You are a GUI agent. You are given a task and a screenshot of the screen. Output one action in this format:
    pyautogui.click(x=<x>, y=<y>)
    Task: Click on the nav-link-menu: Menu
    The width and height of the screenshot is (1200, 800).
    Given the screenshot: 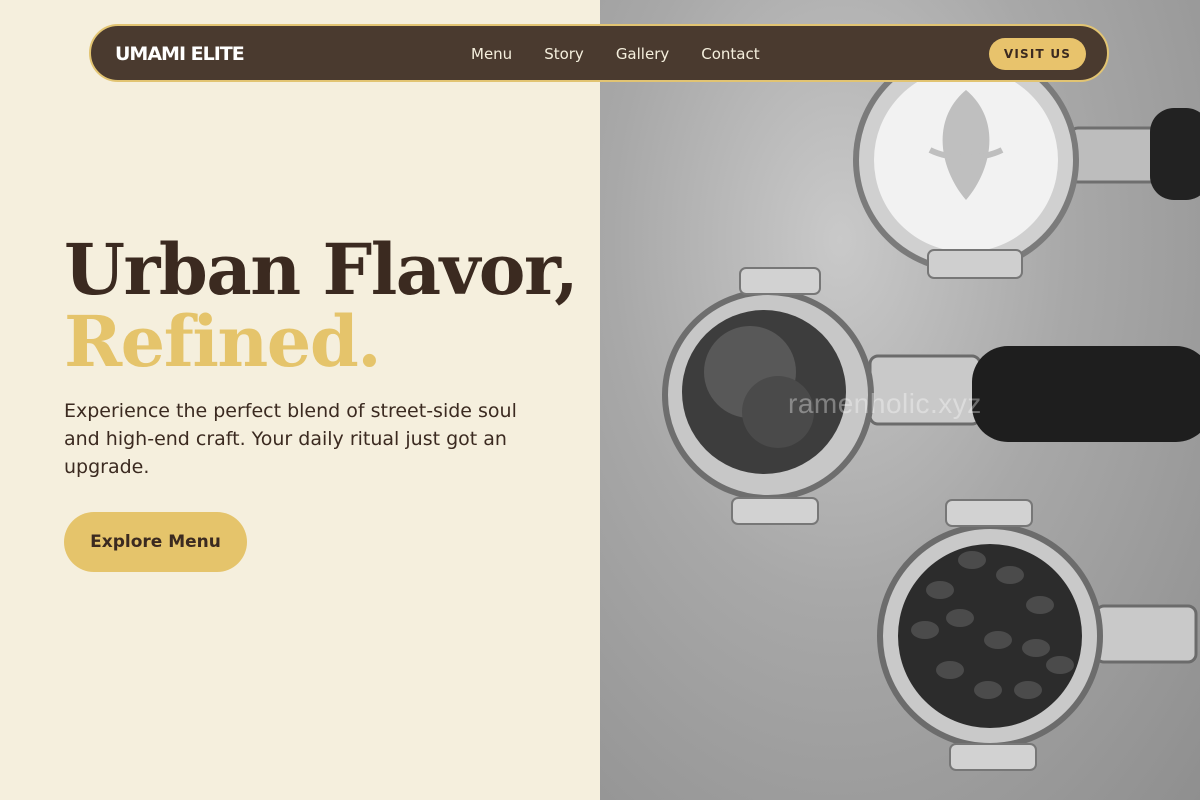 What is the action you would take?
    pyautogui.click(x=491, y=54)
    